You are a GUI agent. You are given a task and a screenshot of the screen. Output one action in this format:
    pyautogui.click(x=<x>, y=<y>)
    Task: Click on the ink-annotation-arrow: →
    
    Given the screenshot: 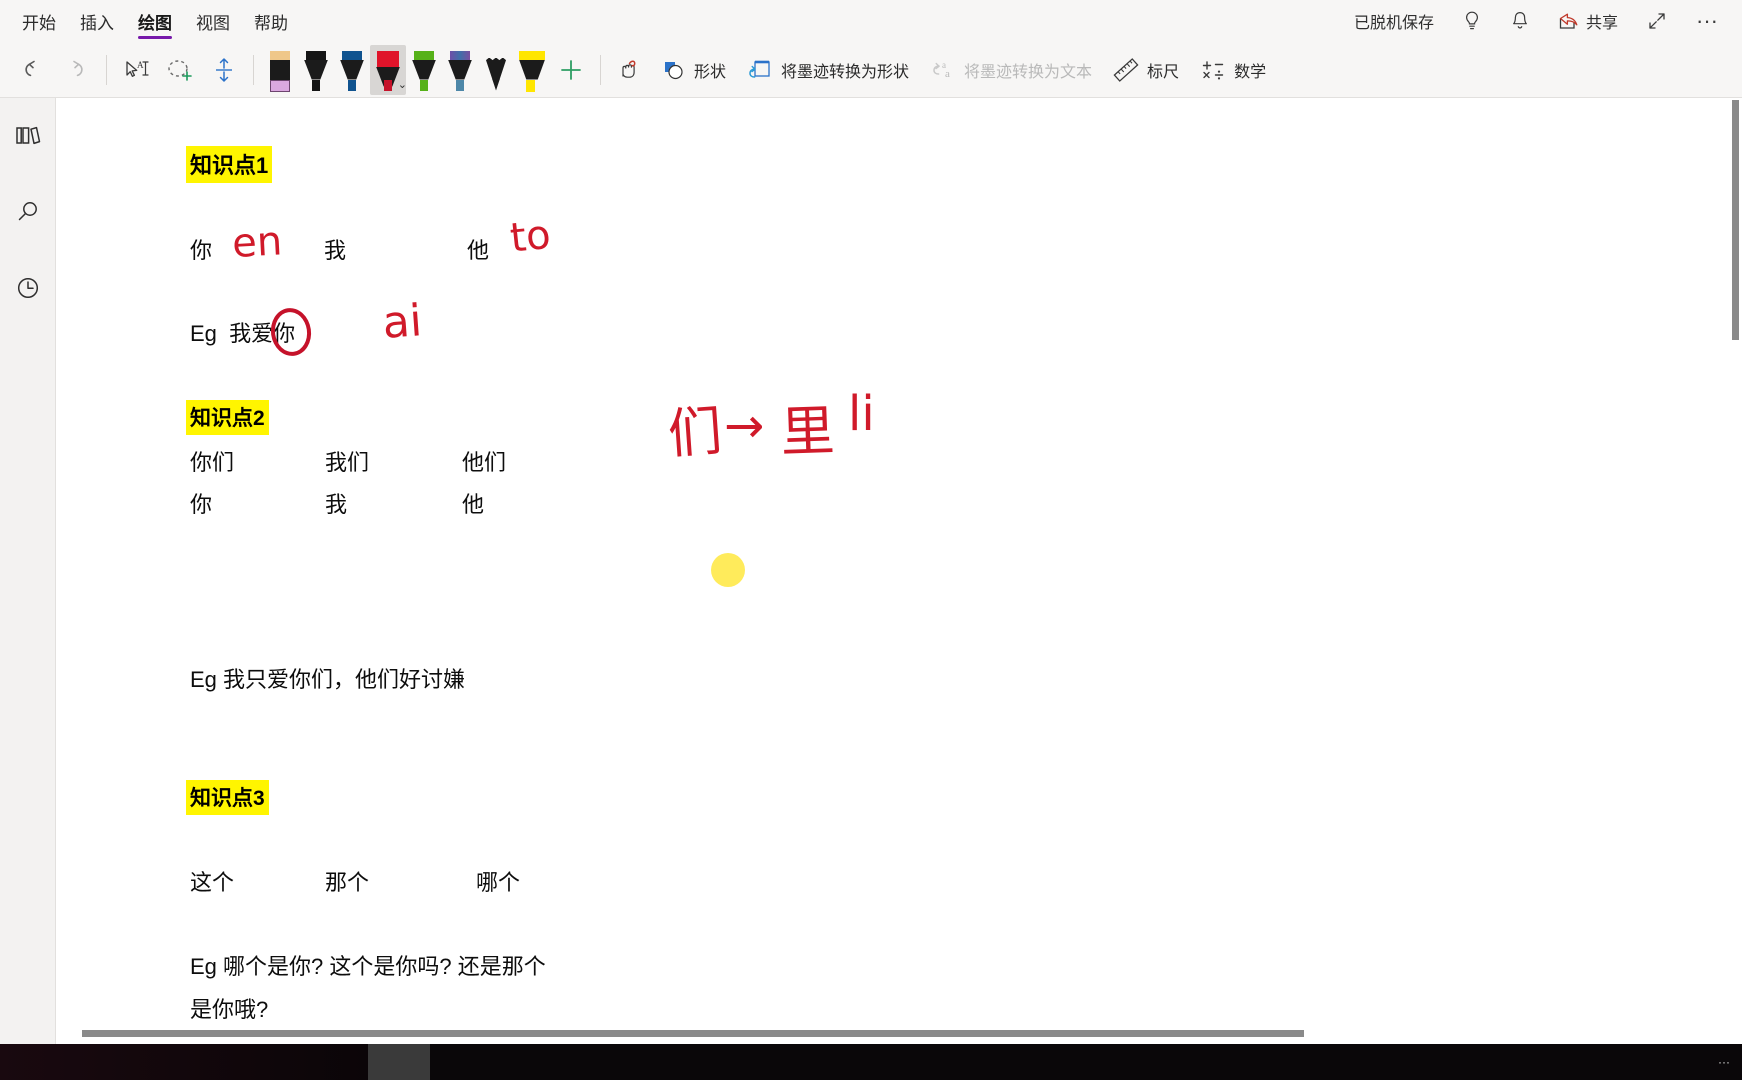 What is the action you would take?
    pyautogui.click(x=744, y=426)
    